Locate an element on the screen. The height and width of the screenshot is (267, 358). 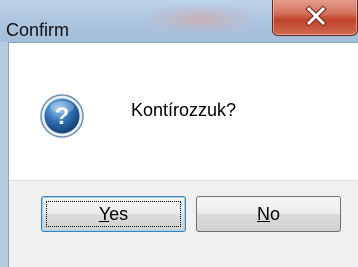
yes-label-rest: es is located at coordinates (119, 214).